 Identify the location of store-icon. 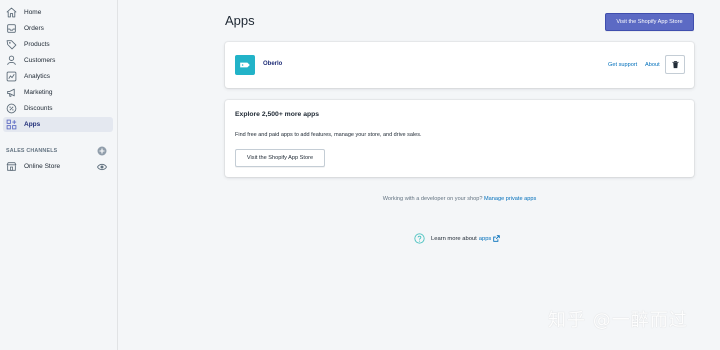
(11, 166).